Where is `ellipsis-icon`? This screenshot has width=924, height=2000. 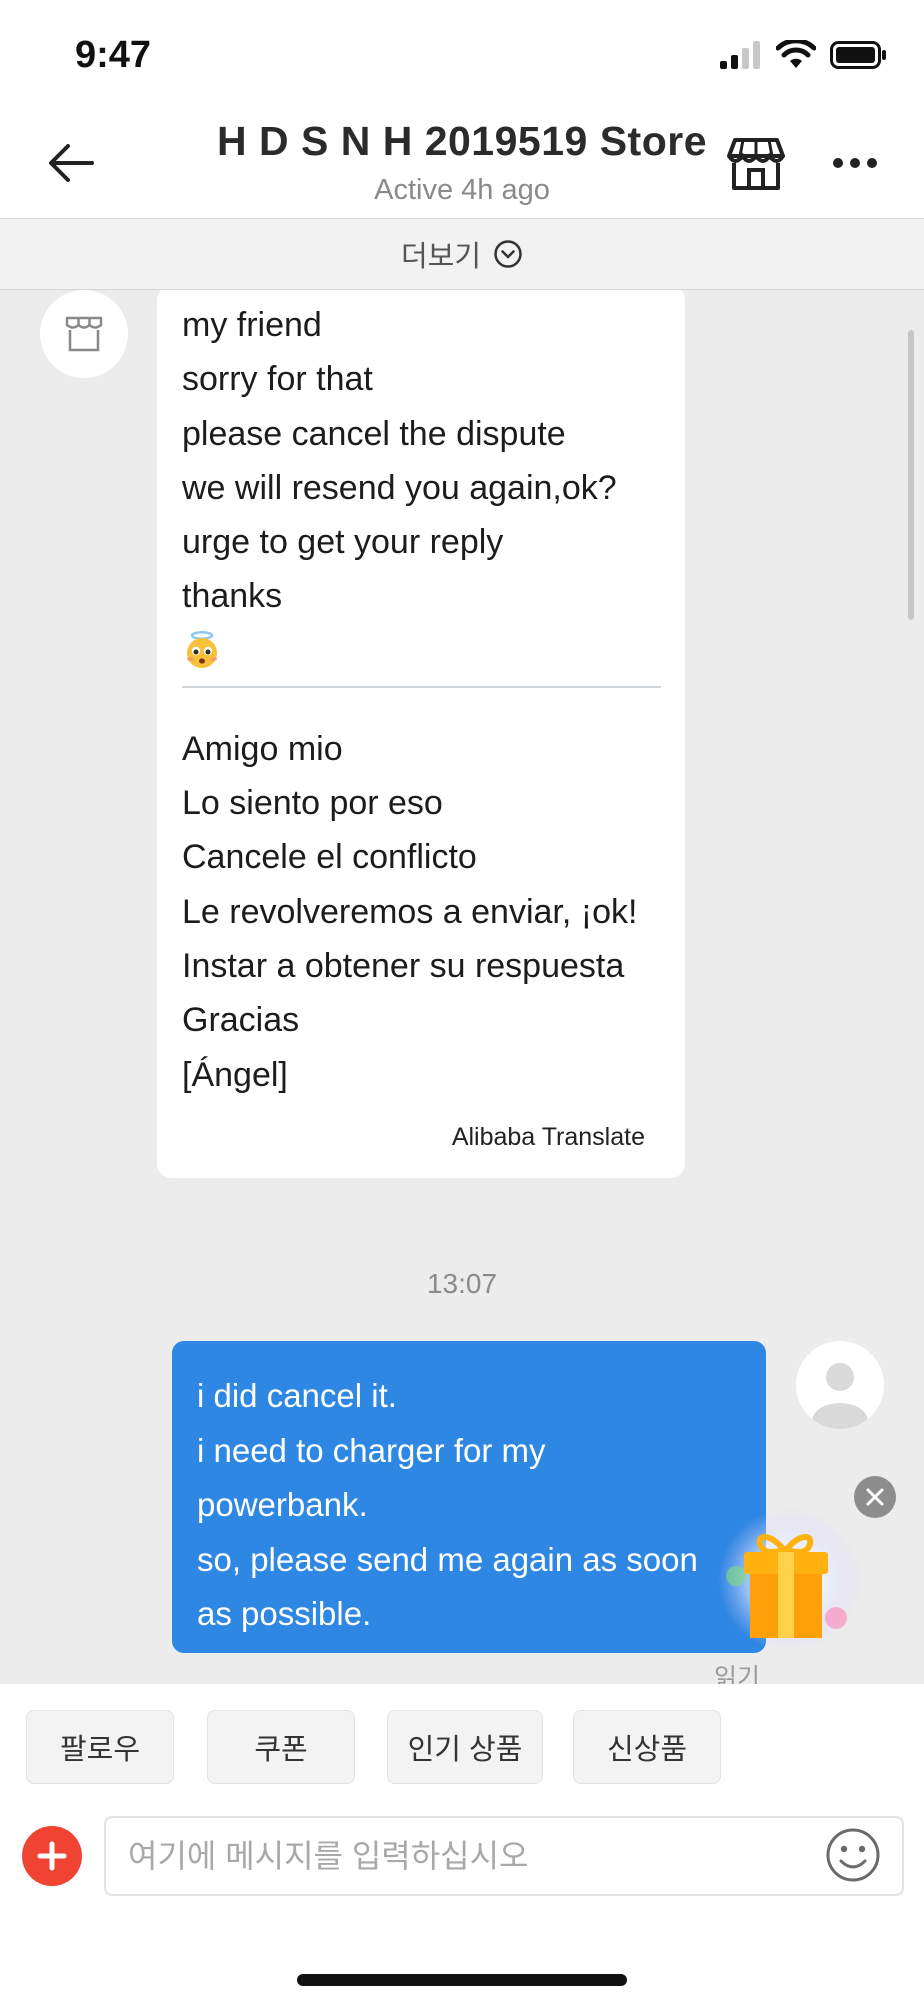
ellipsis-icon is located at coordinates (855, 163).